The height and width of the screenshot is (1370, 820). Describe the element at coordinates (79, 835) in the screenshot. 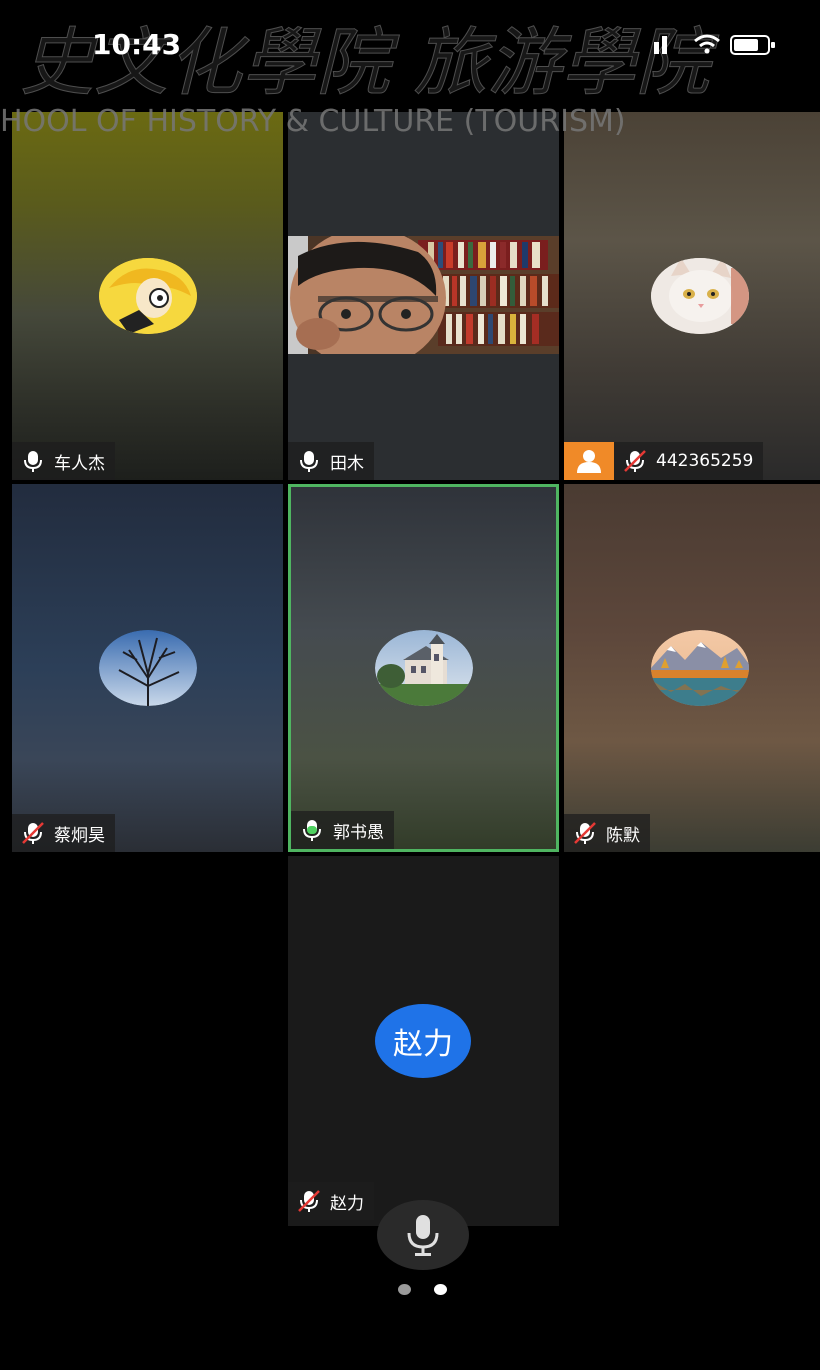

I see `participant-name: 蔡炯昊` at that location.